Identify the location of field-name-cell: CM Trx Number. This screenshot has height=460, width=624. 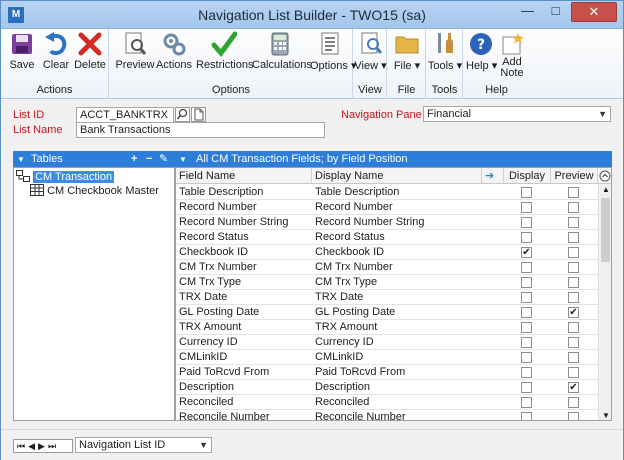
(244, 267).